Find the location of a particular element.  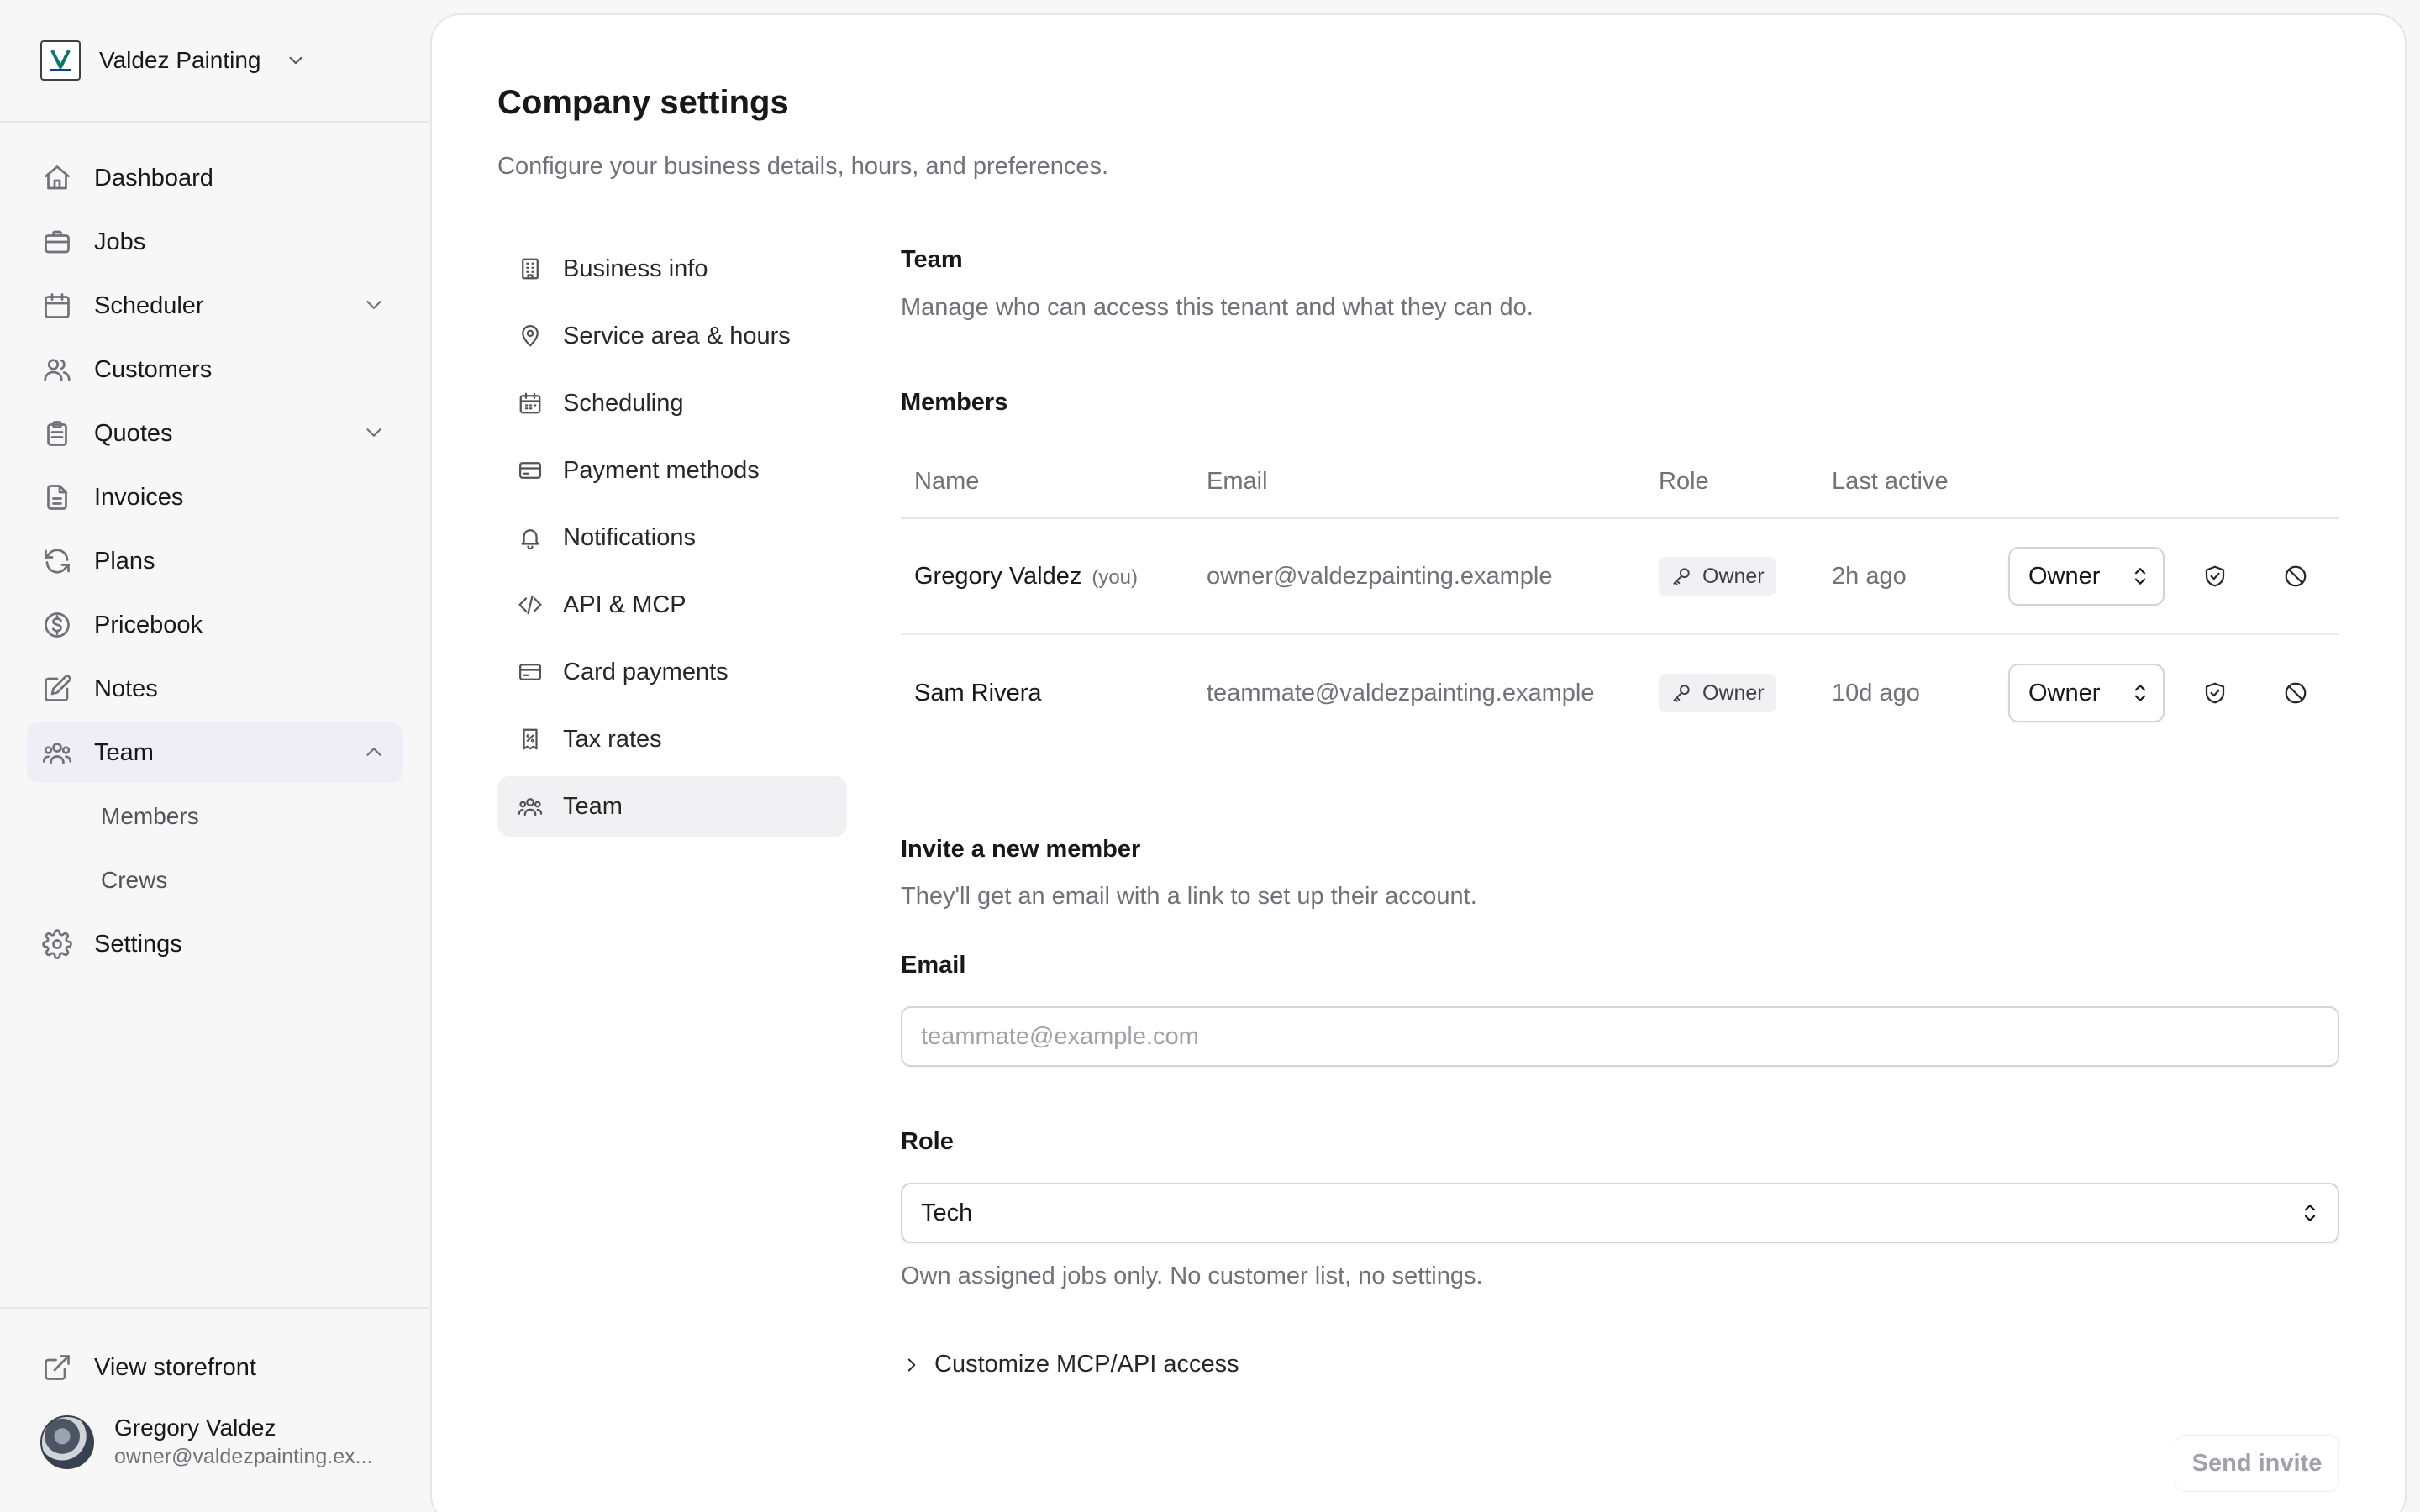

refresh-icon is located at coordinates (57, 561).